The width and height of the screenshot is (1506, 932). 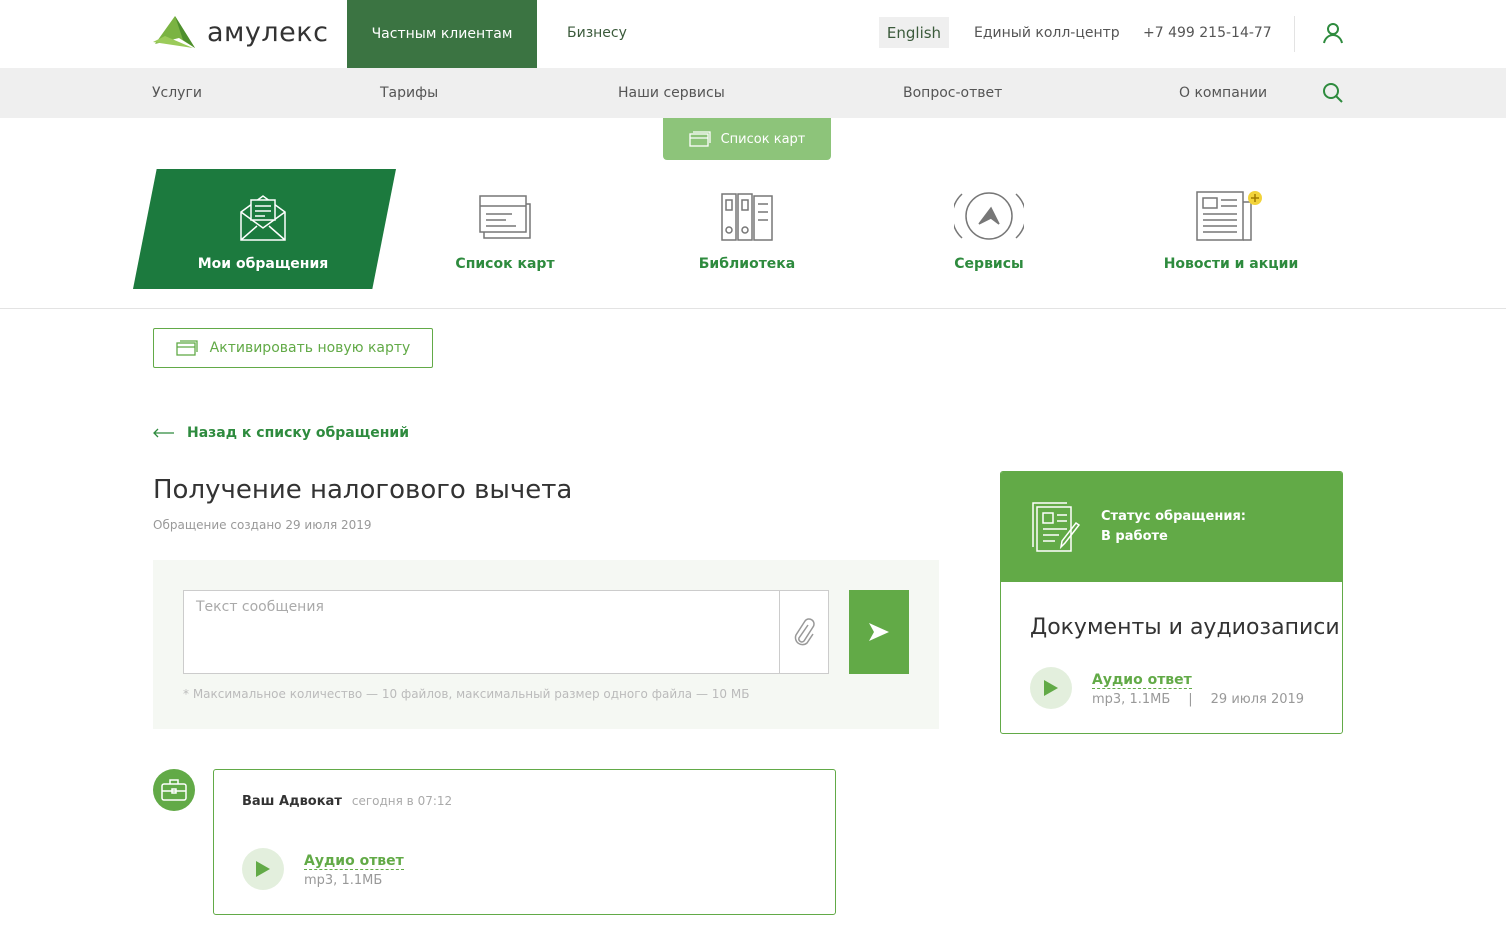 What do you see at coordinates (597, 33) in the screenshot?
I see `tab-business: Бизнесу` at bounding box center [597, 33].